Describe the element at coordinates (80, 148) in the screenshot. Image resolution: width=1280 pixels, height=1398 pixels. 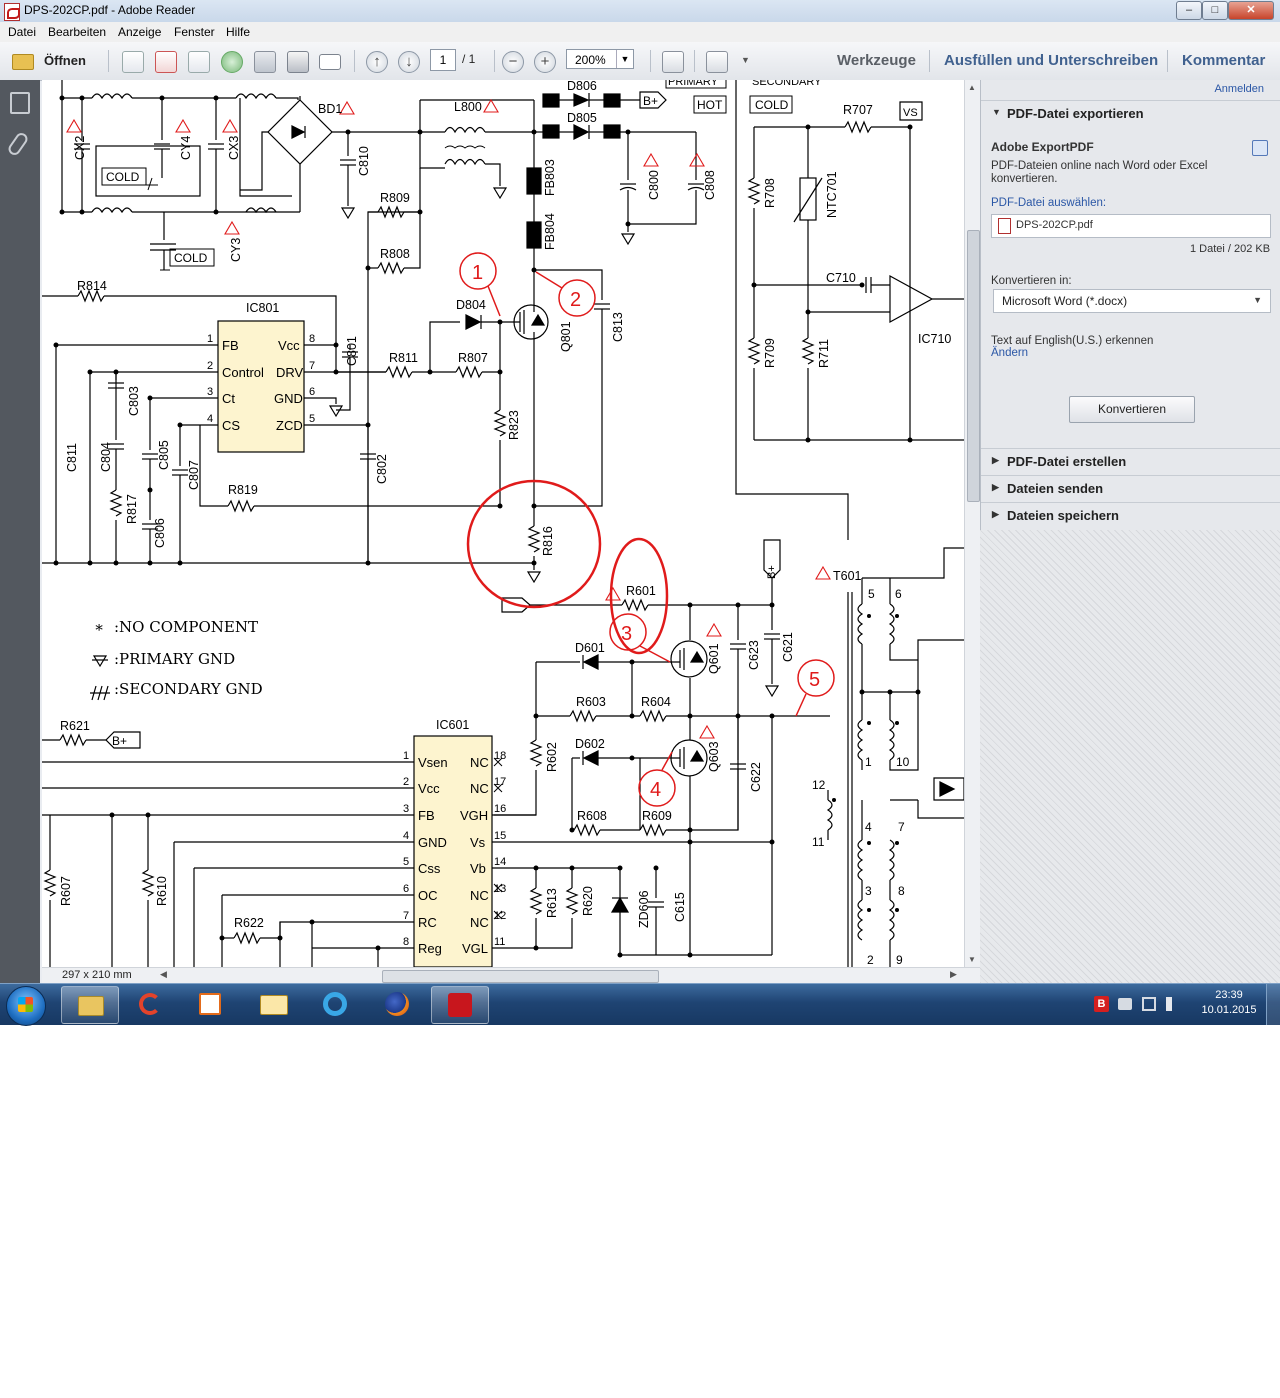
I see `svg-text: CX2` at that location.